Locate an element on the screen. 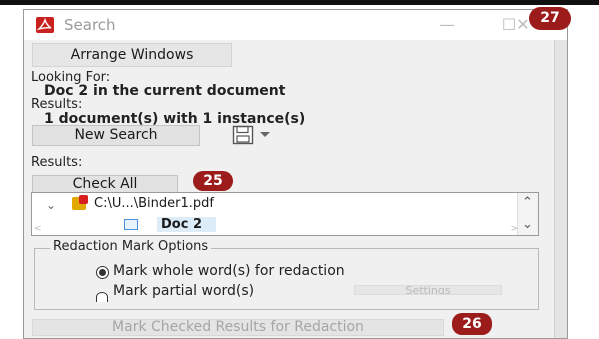 The image size is (599, 339). save-dropdown-icon is located at coordinates (265, 134).